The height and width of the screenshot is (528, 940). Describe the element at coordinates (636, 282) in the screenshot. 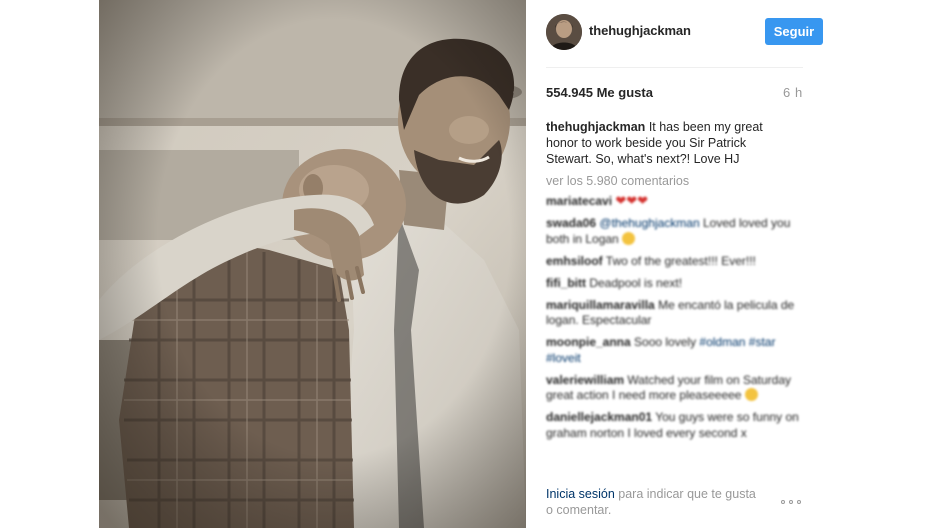

I see `comment-text: Deadpool is next!` at that location.